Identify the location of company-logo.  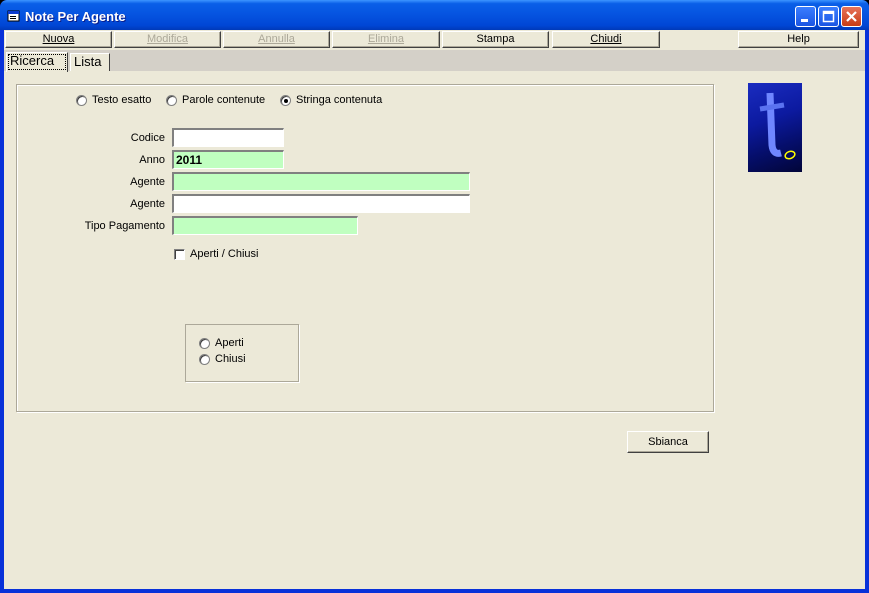
(775, 127).